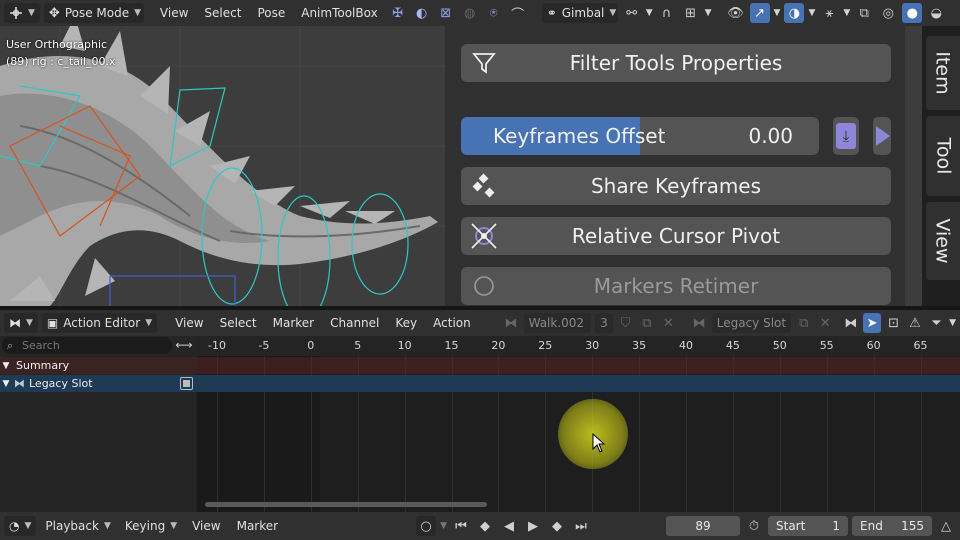 The width and height of the screenshot is (960, 540). I want to click on pivot-icon: ⚯, so click(632, 13).